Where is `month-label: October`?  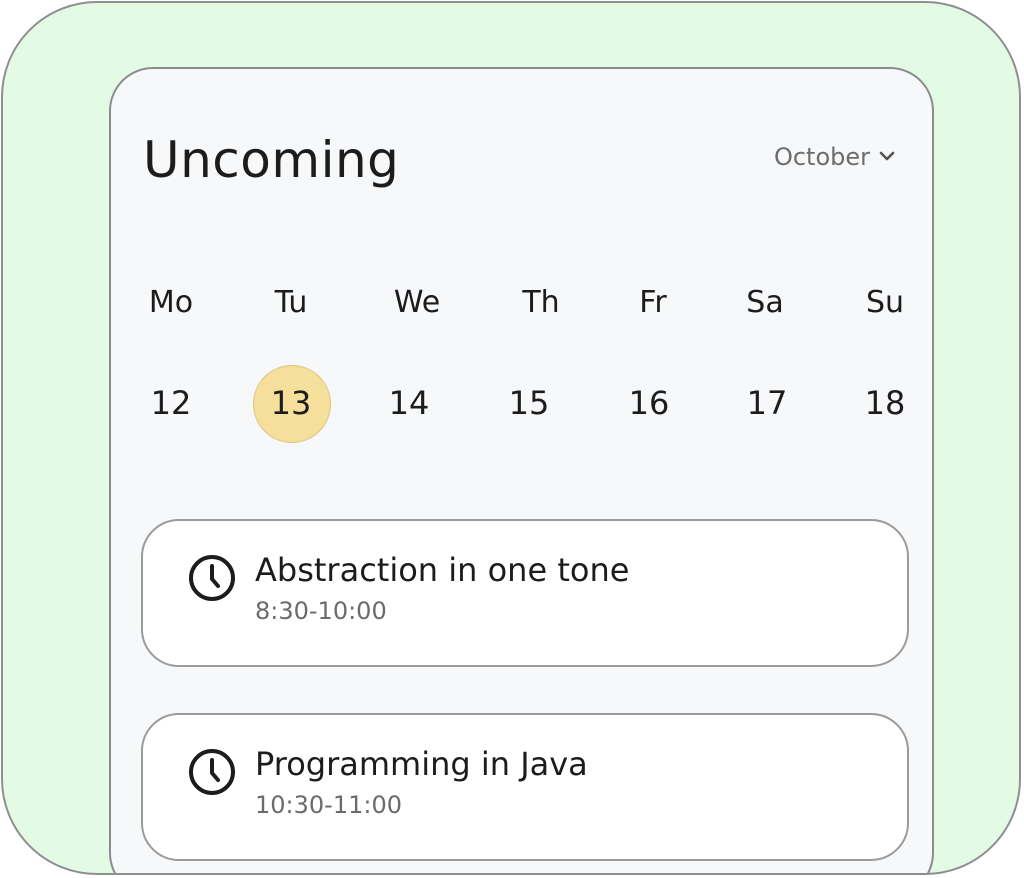 month-label: October is located at coordinates (821, 157).